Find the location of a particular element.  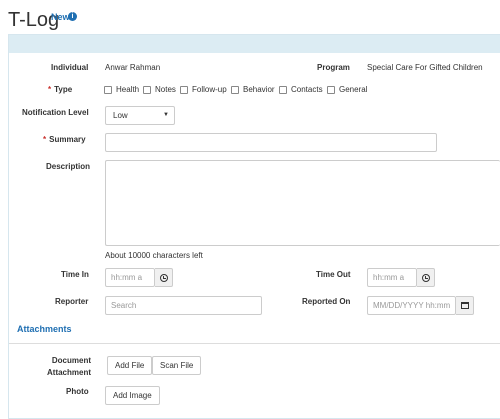

type-checkbox-general: General is located at coordinates (347, 89).